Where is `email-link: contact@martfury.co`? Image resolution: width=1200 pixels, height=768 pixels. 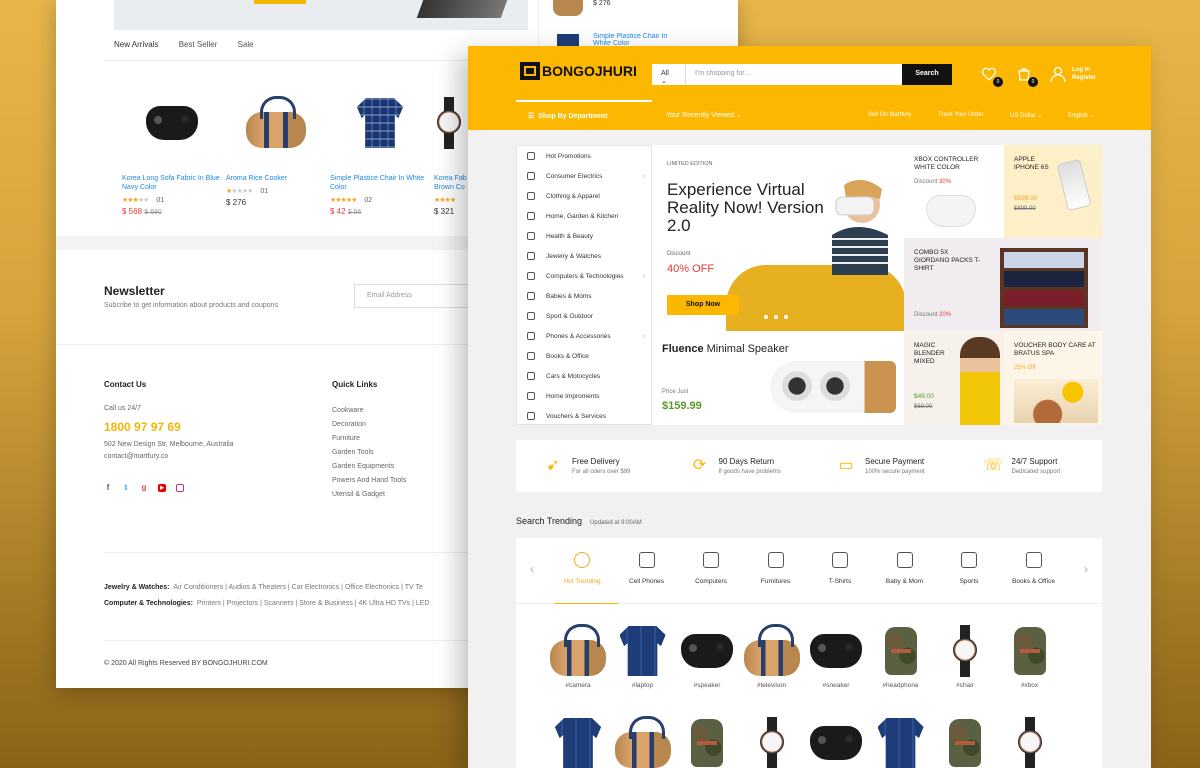 email-link: contact@martfury.co is located at coordinates (136, 457).